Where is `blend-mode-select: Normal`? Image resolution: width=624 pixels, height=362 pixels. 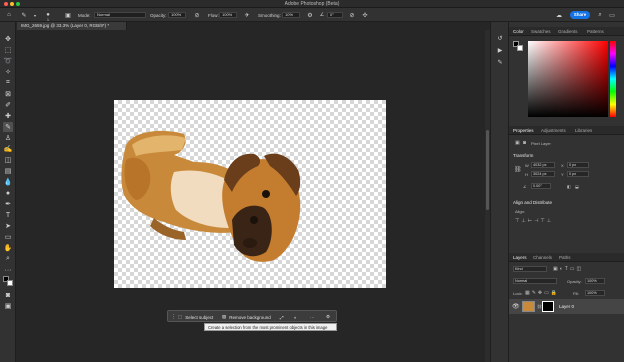 blend-mode-select: Normal is located at coordinates (535, 281).